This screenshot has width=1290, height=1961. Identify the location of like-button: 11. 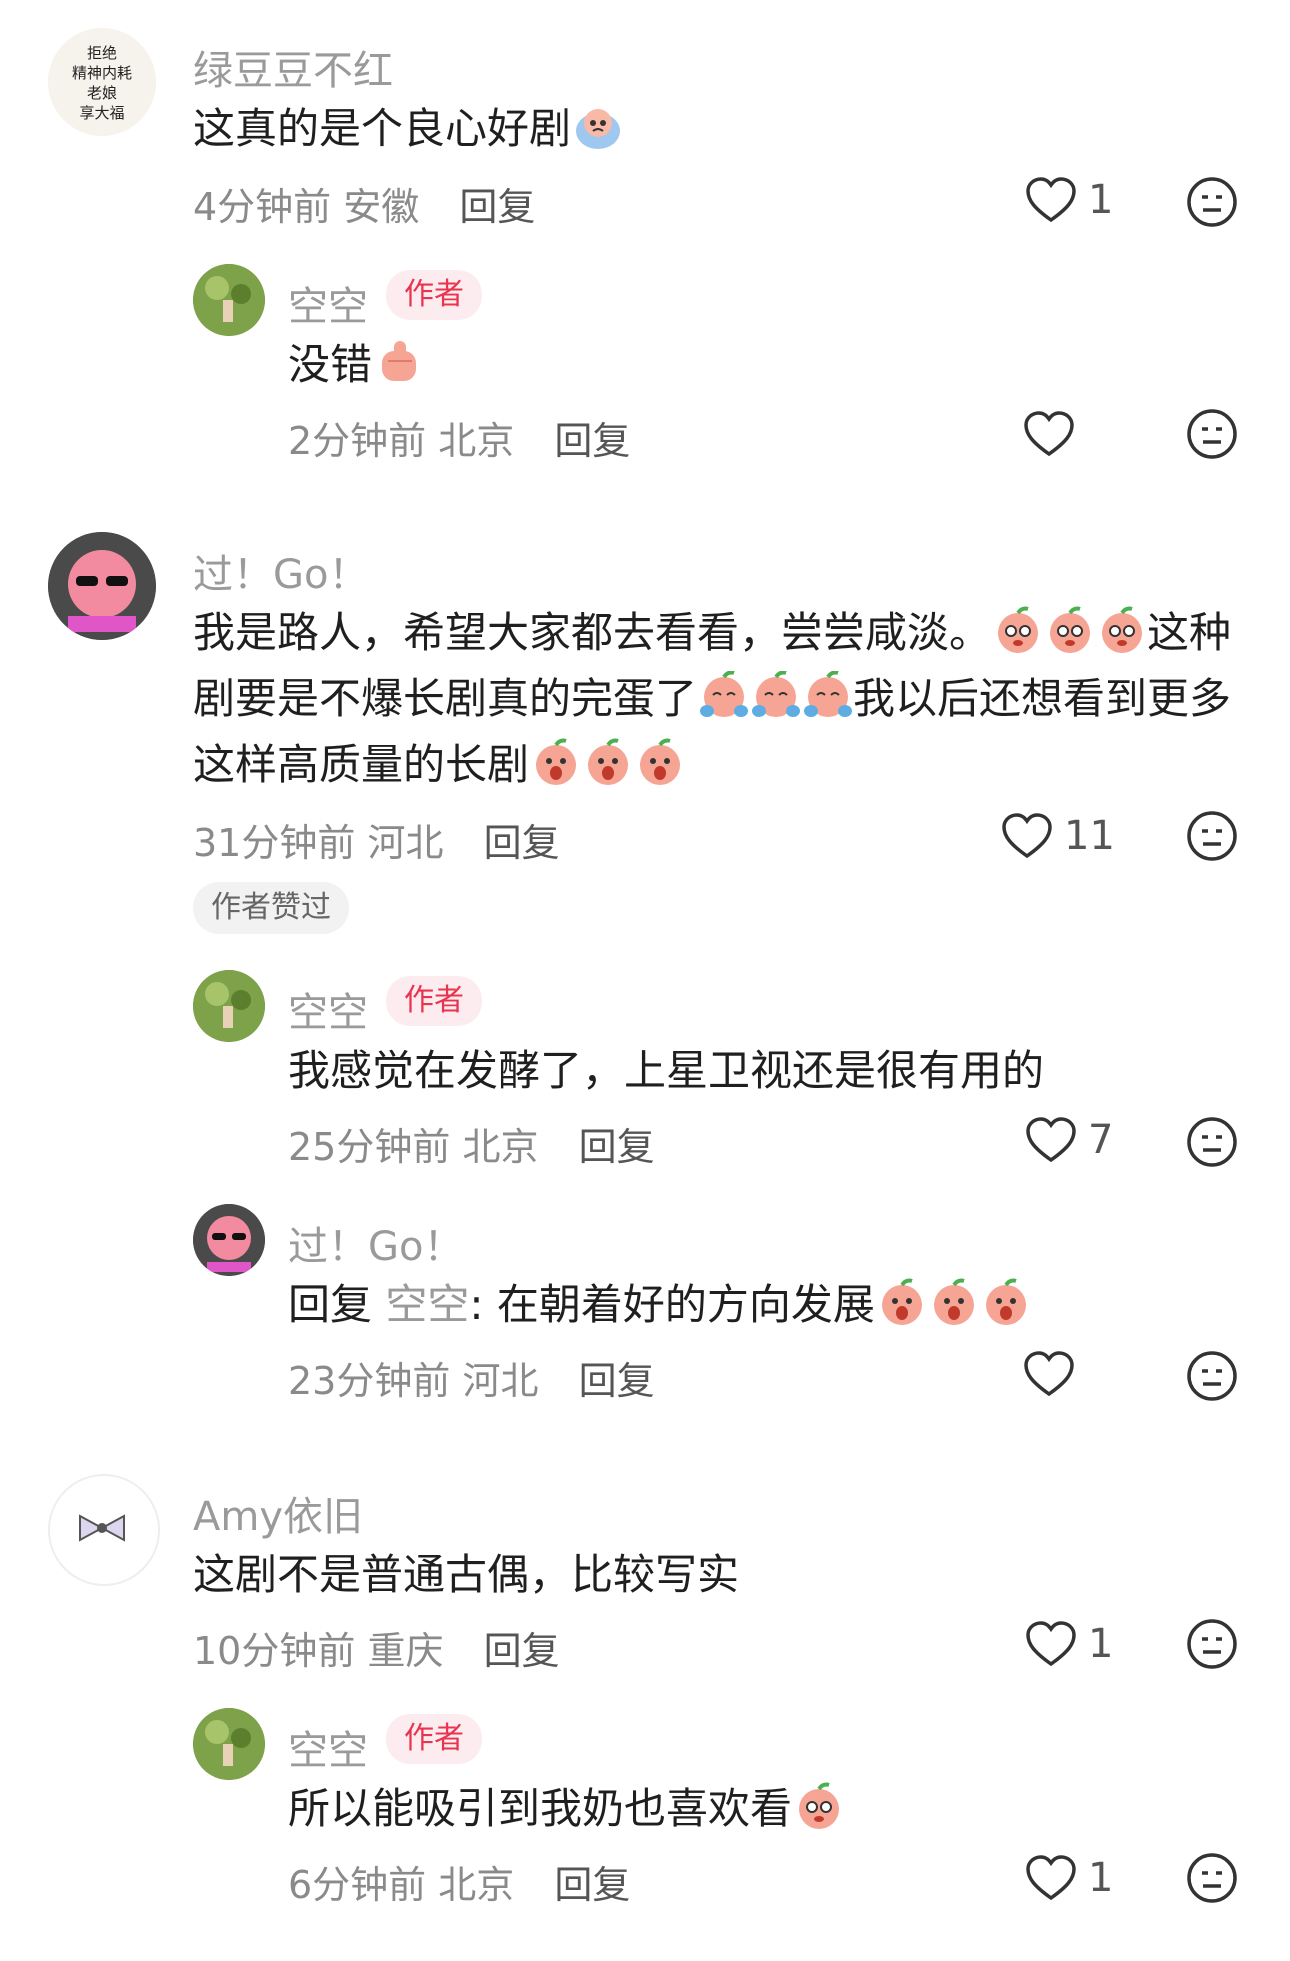
(1057, 836).